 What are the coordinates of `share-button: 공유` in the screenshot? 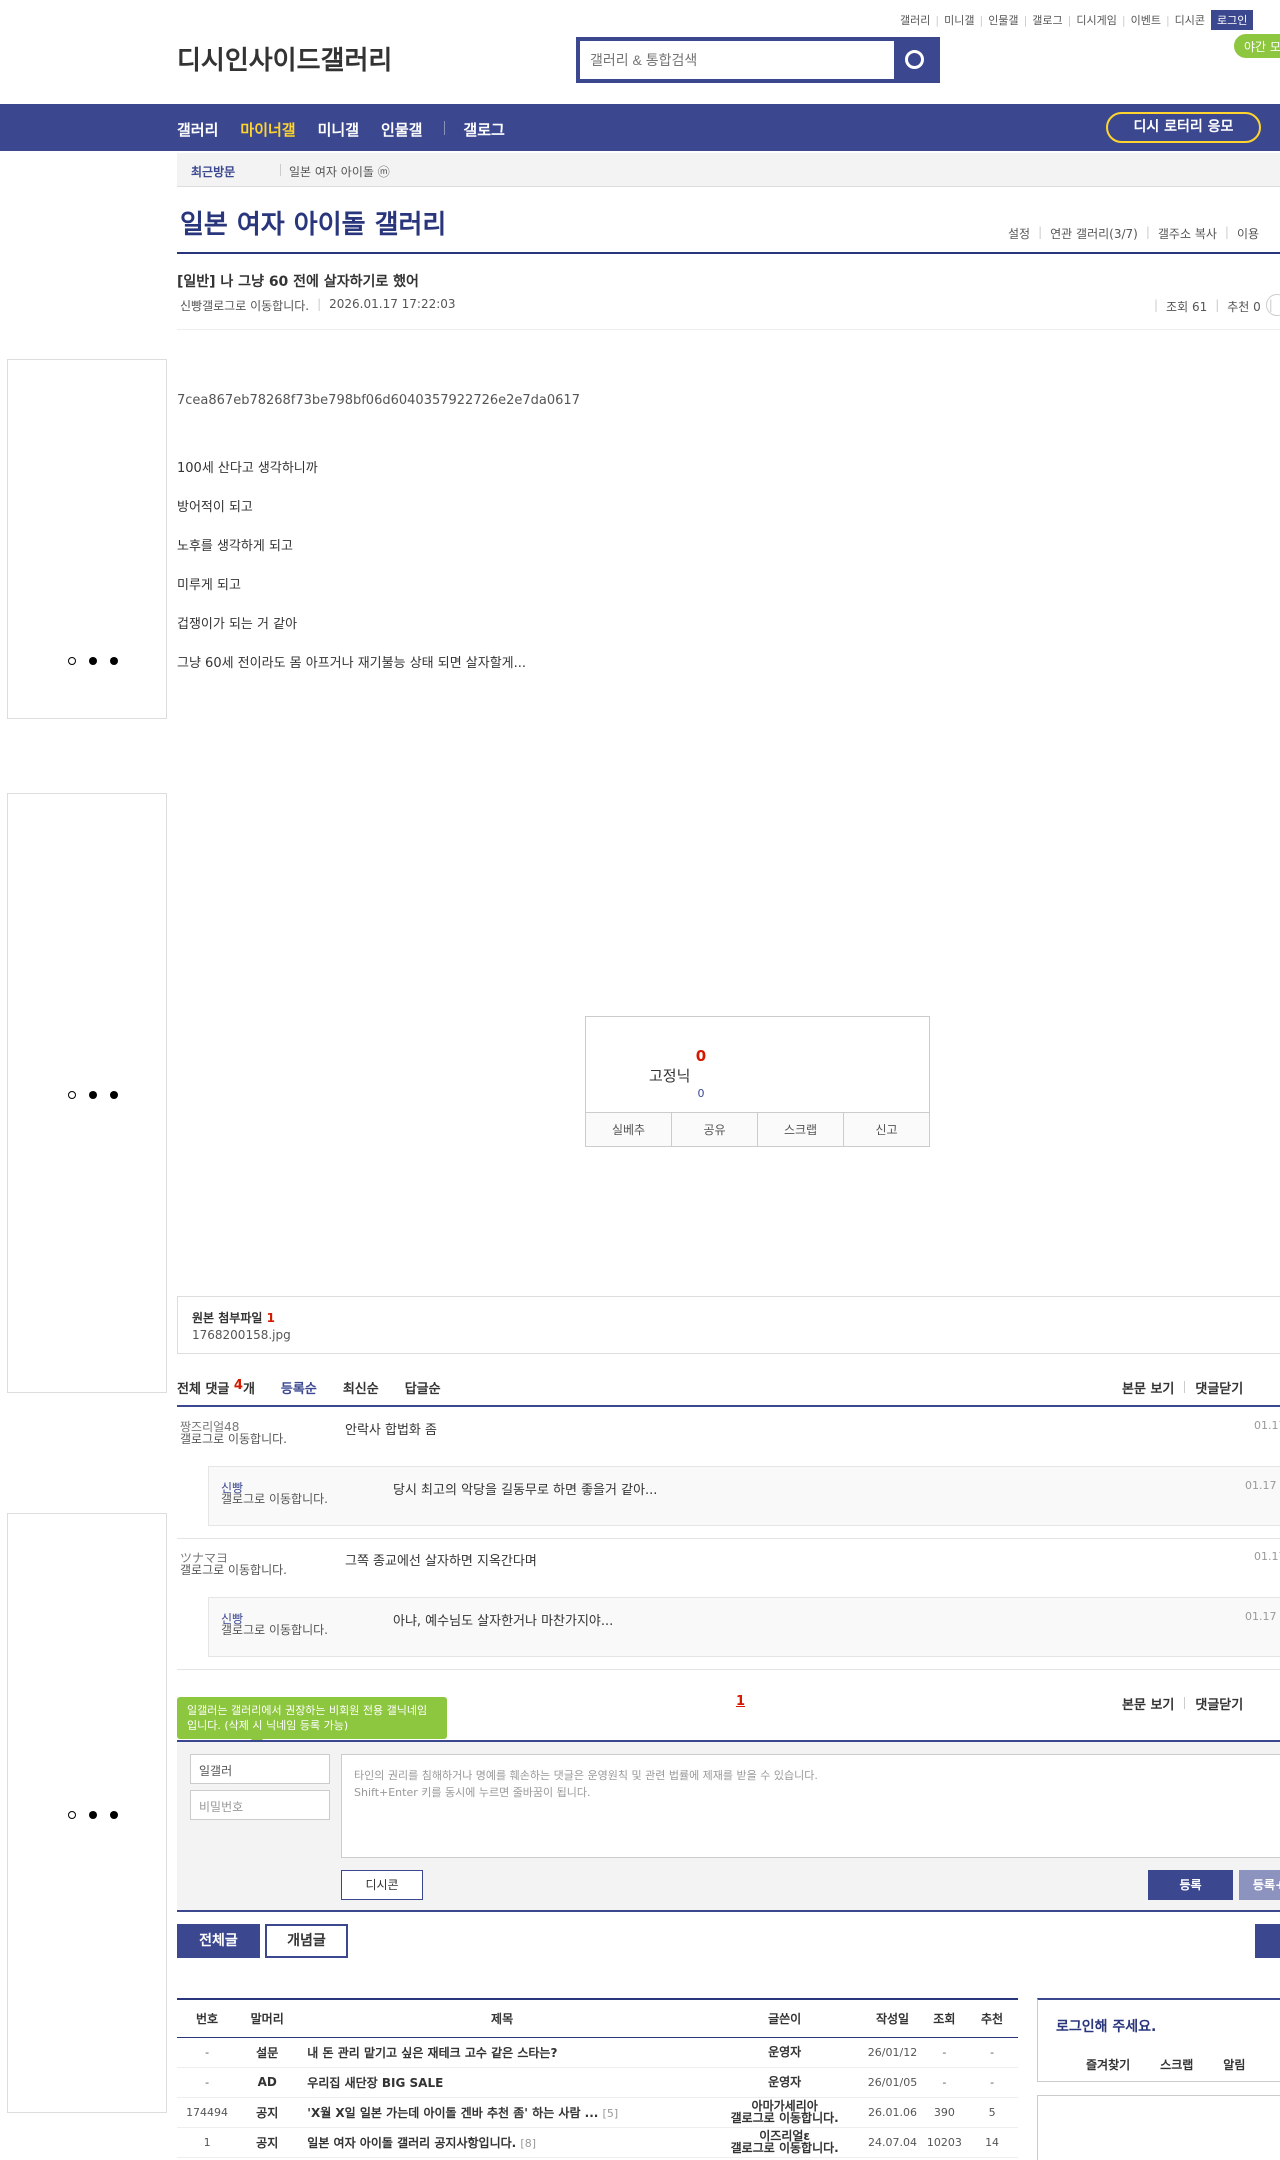 It's located at (715, 1129).